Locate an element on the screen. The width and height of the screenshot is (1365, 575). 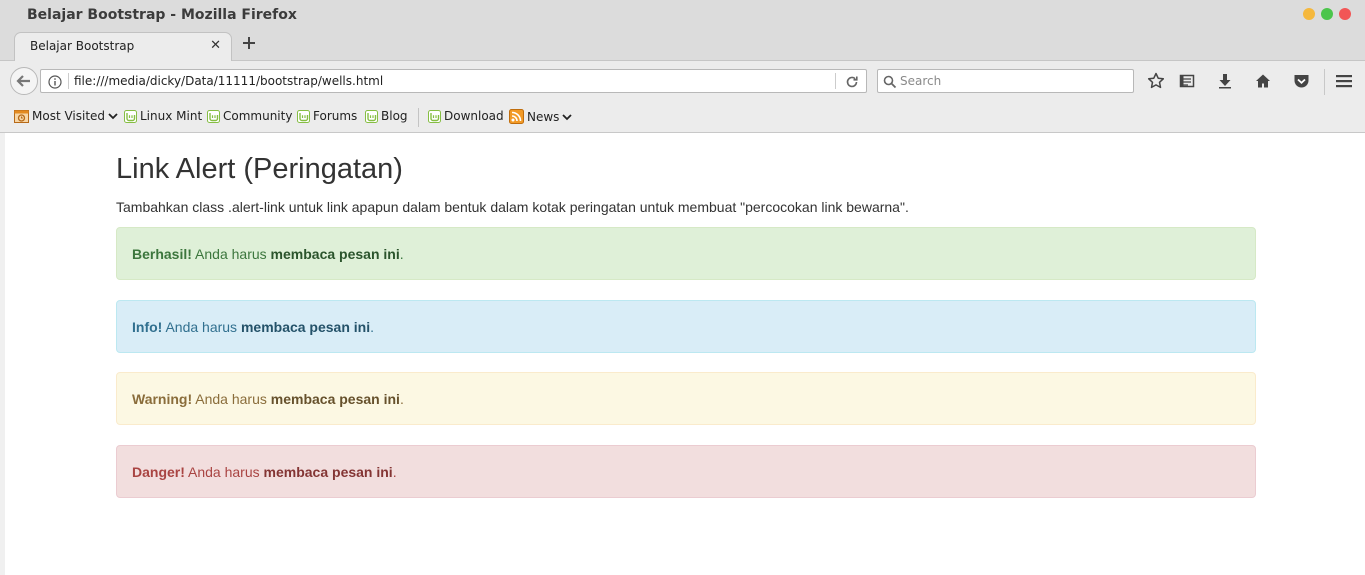
window-titlebar: Belajar Bootstrap - Mozilla Firefox is located at coordinates (682, 16).